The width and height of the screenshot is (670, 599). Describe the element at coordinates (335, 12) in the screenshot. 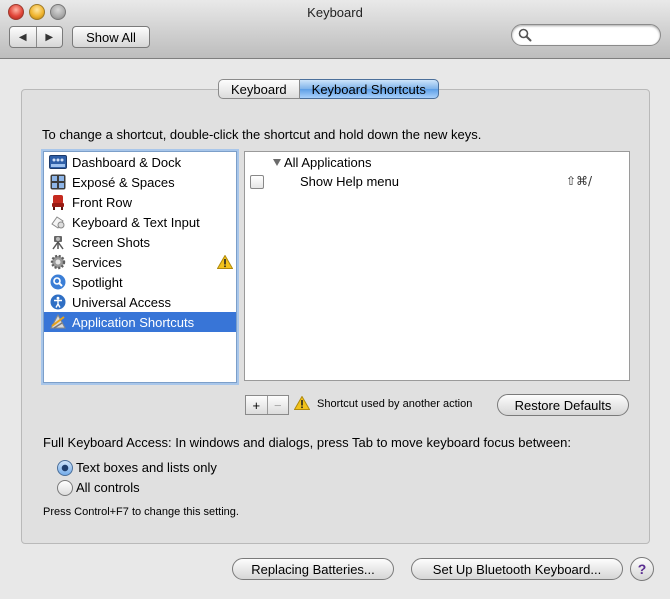

I see `window-title: Keyboard` at that location.